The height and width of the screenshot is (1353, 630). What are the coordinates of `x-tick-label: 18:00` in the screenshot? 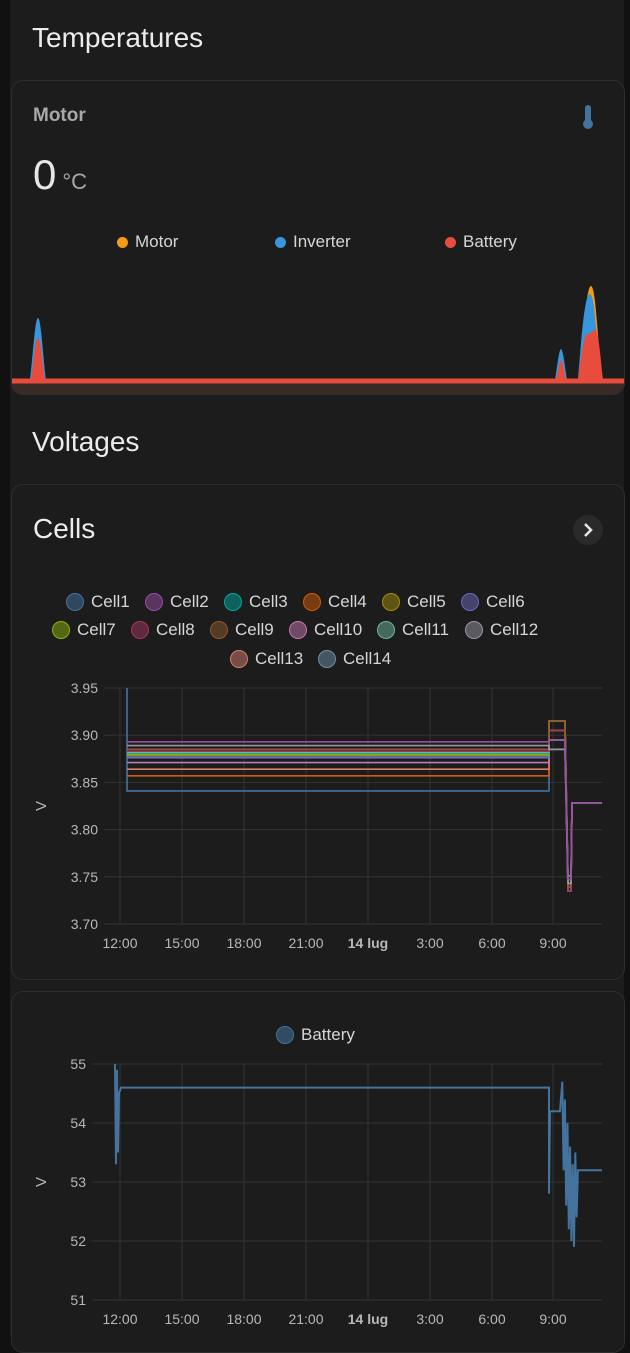 It's located at (243, 943).